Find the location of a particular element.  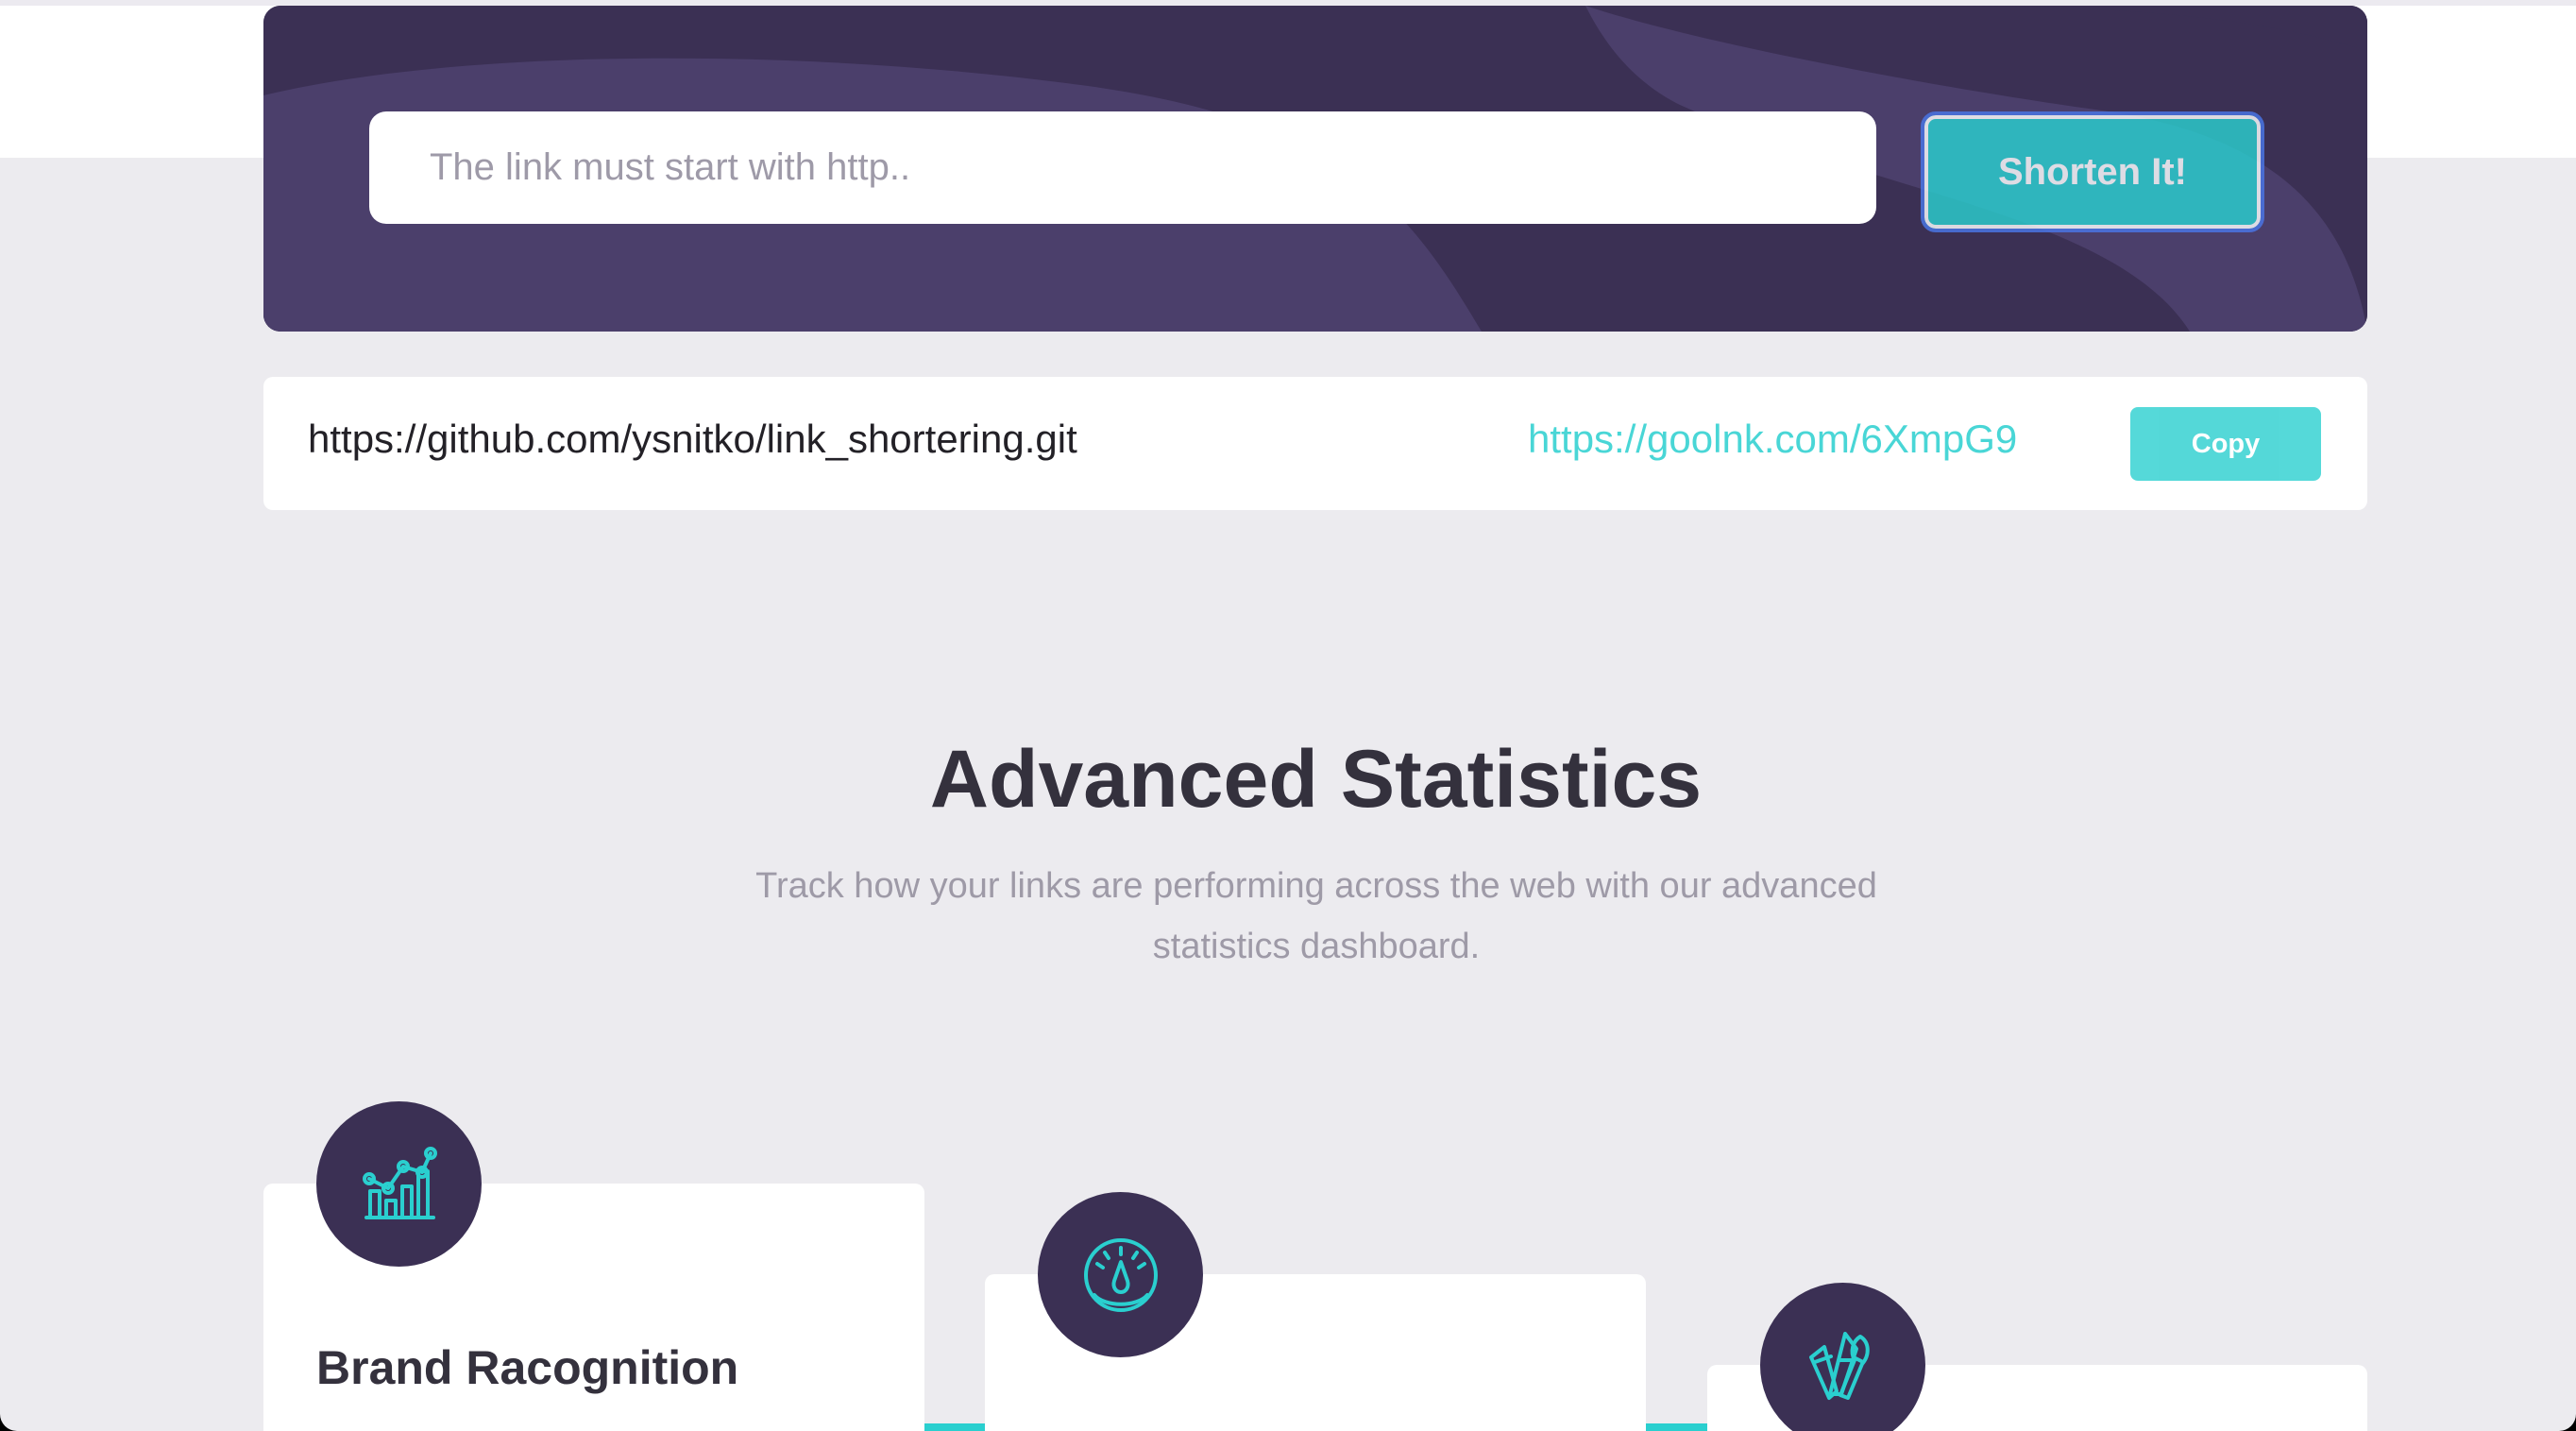

detailed-records-icon-circle is located at coordinates (1120, 1274).